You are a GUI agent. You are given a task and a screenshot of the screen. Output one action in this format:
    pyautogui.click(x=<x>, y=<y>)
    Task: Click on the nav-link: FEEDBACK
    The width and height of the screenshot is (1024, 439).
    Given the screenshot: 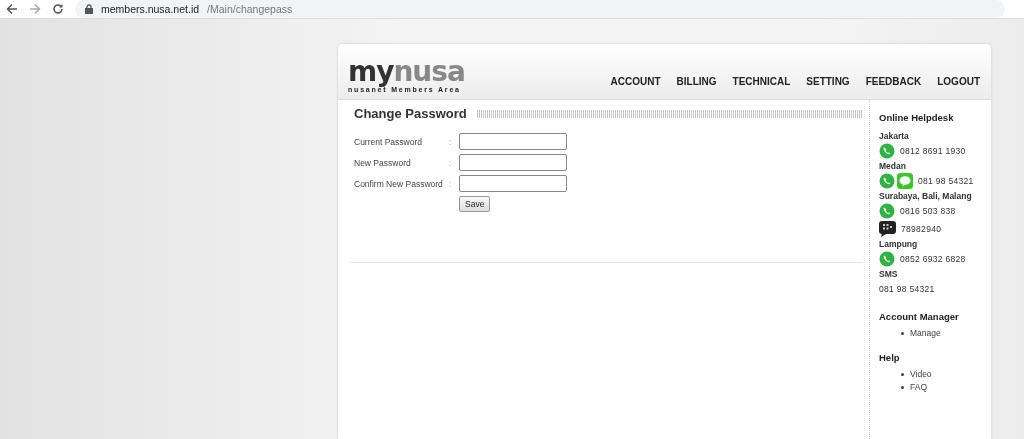 What is the action you would take?
    pyautogui.click(x=893, y=81)
    